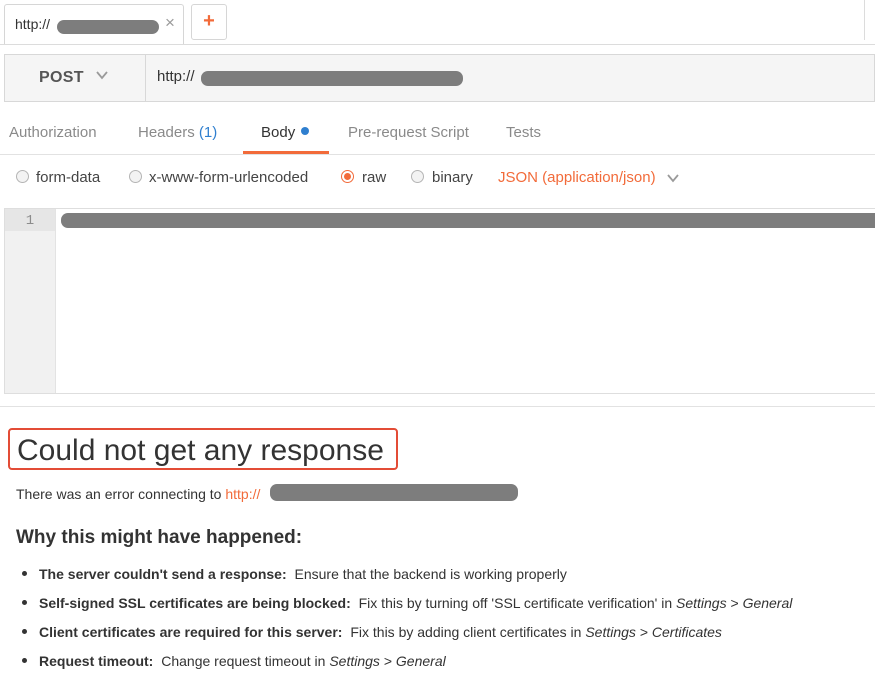 The width and height of the screenshot is (875, 676). Describe the element at coordinates (176, 76) in the screenshot. I see `url-input: http://` at that location.